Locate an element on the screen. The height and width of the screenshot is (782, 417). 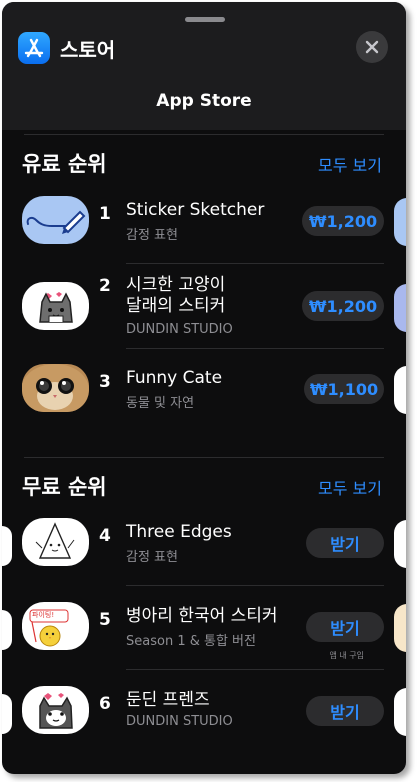
rank-number: 4 is located at coordinates (105, 536).